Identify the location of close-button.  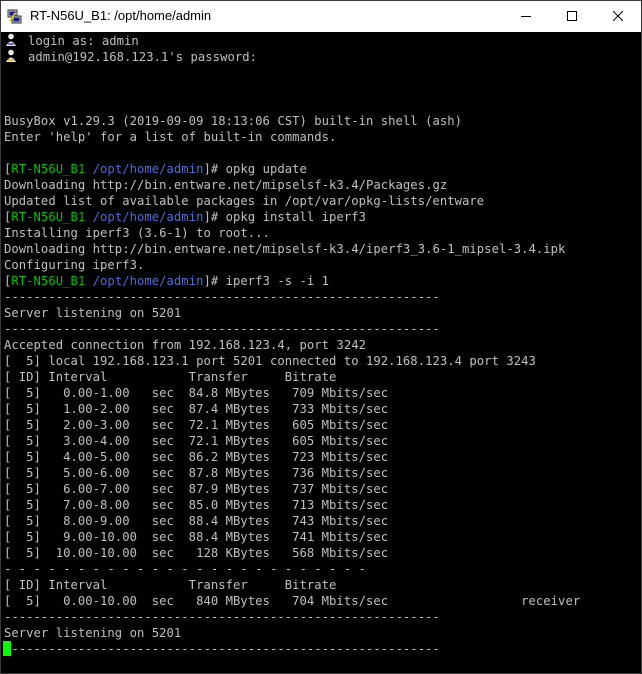
(618, 16).